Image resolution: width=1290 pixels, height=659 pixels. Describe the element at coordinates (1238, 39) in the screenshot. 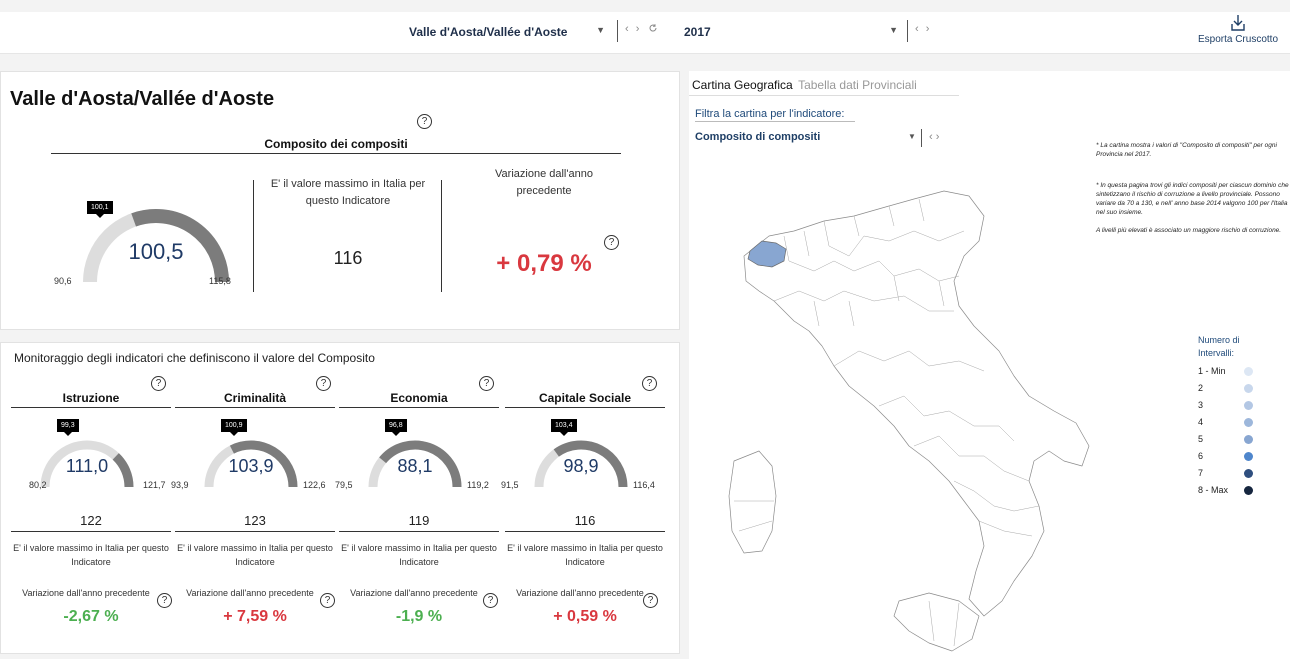

I see `export-label: Esporta Cruscotto` at that location.